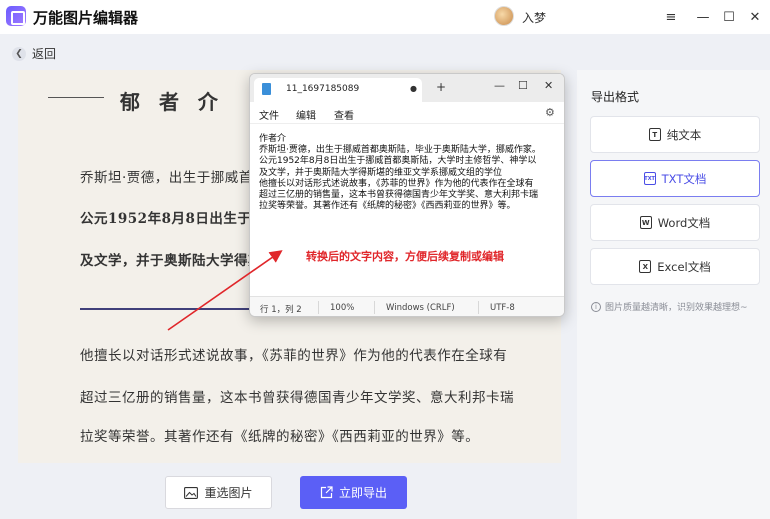  I want to click on export-label: 立即导出, so click(362, 493).